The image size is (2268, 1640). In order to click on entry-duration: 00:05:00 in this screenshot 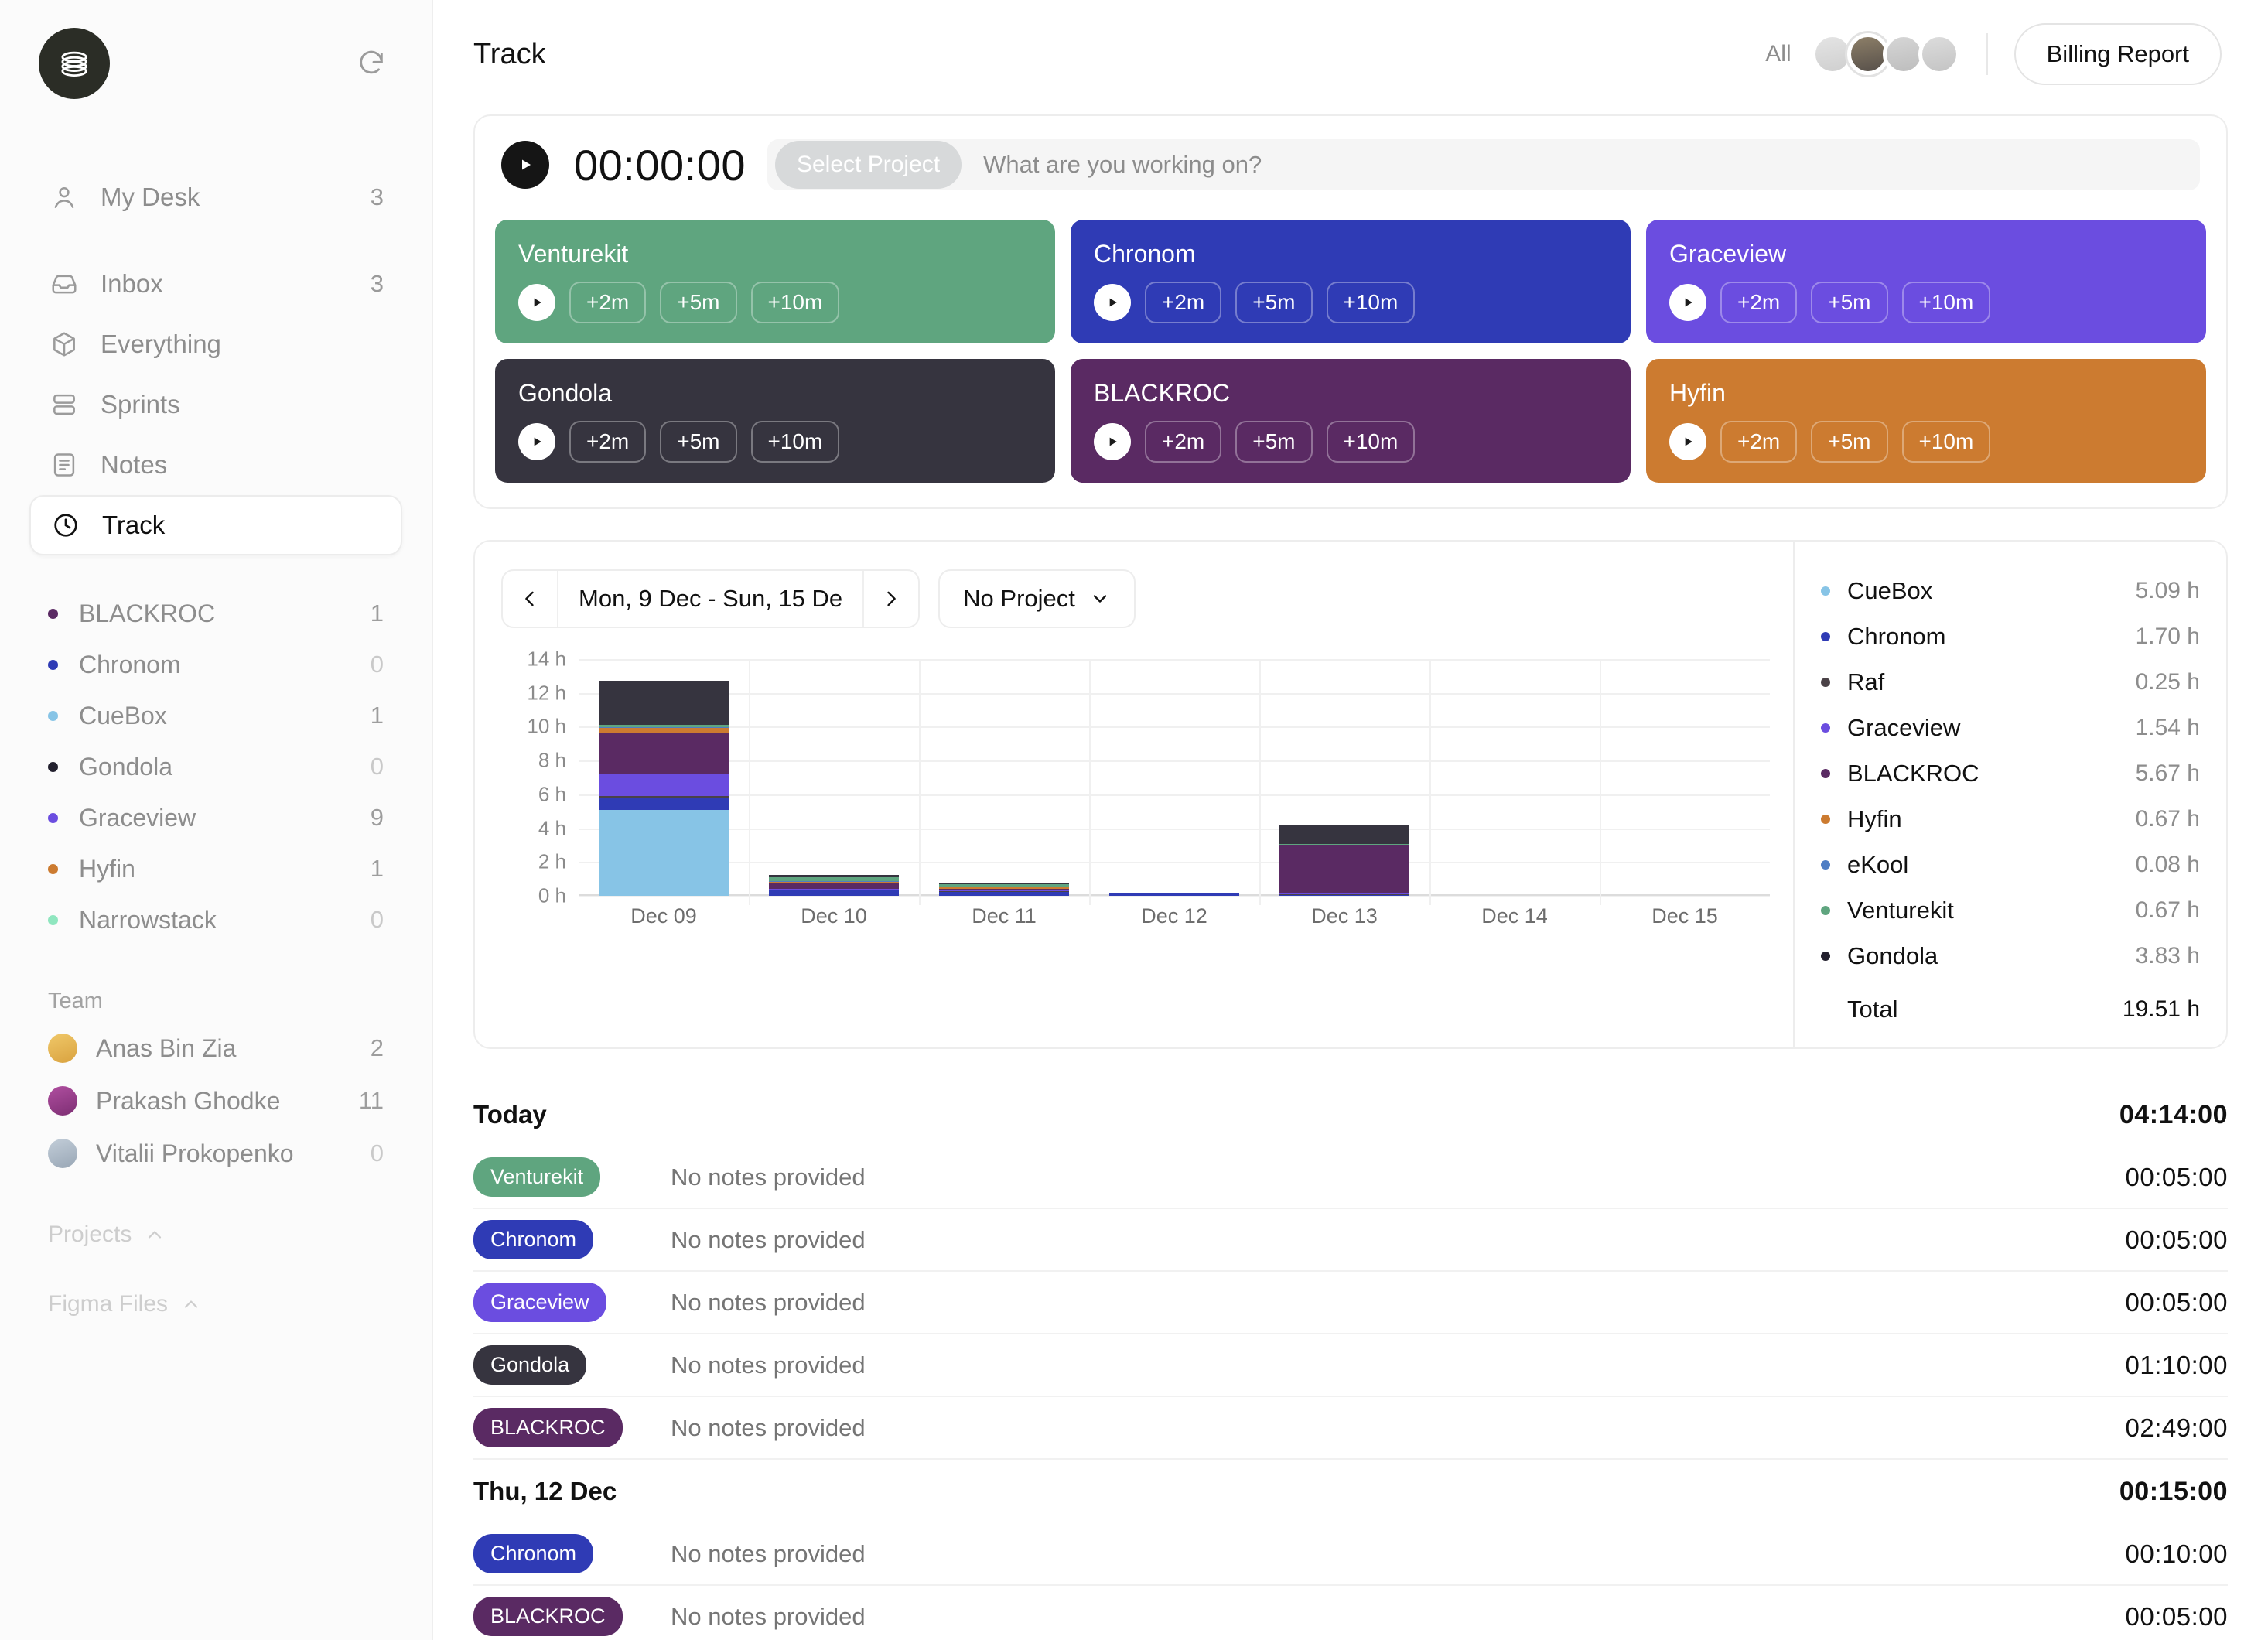, I will do `click(2176, 1177)`.